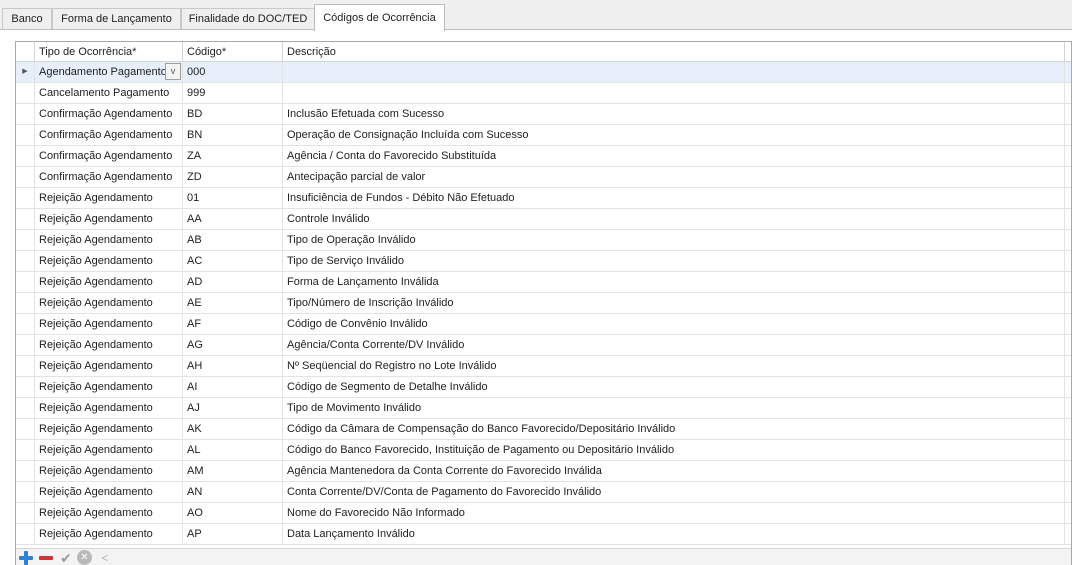 The image size is (1072, 565). What do you see at coordinates (233, 492) in the screenshot?
I see `cell-codigo: AN` at bounding box center [233, 492].